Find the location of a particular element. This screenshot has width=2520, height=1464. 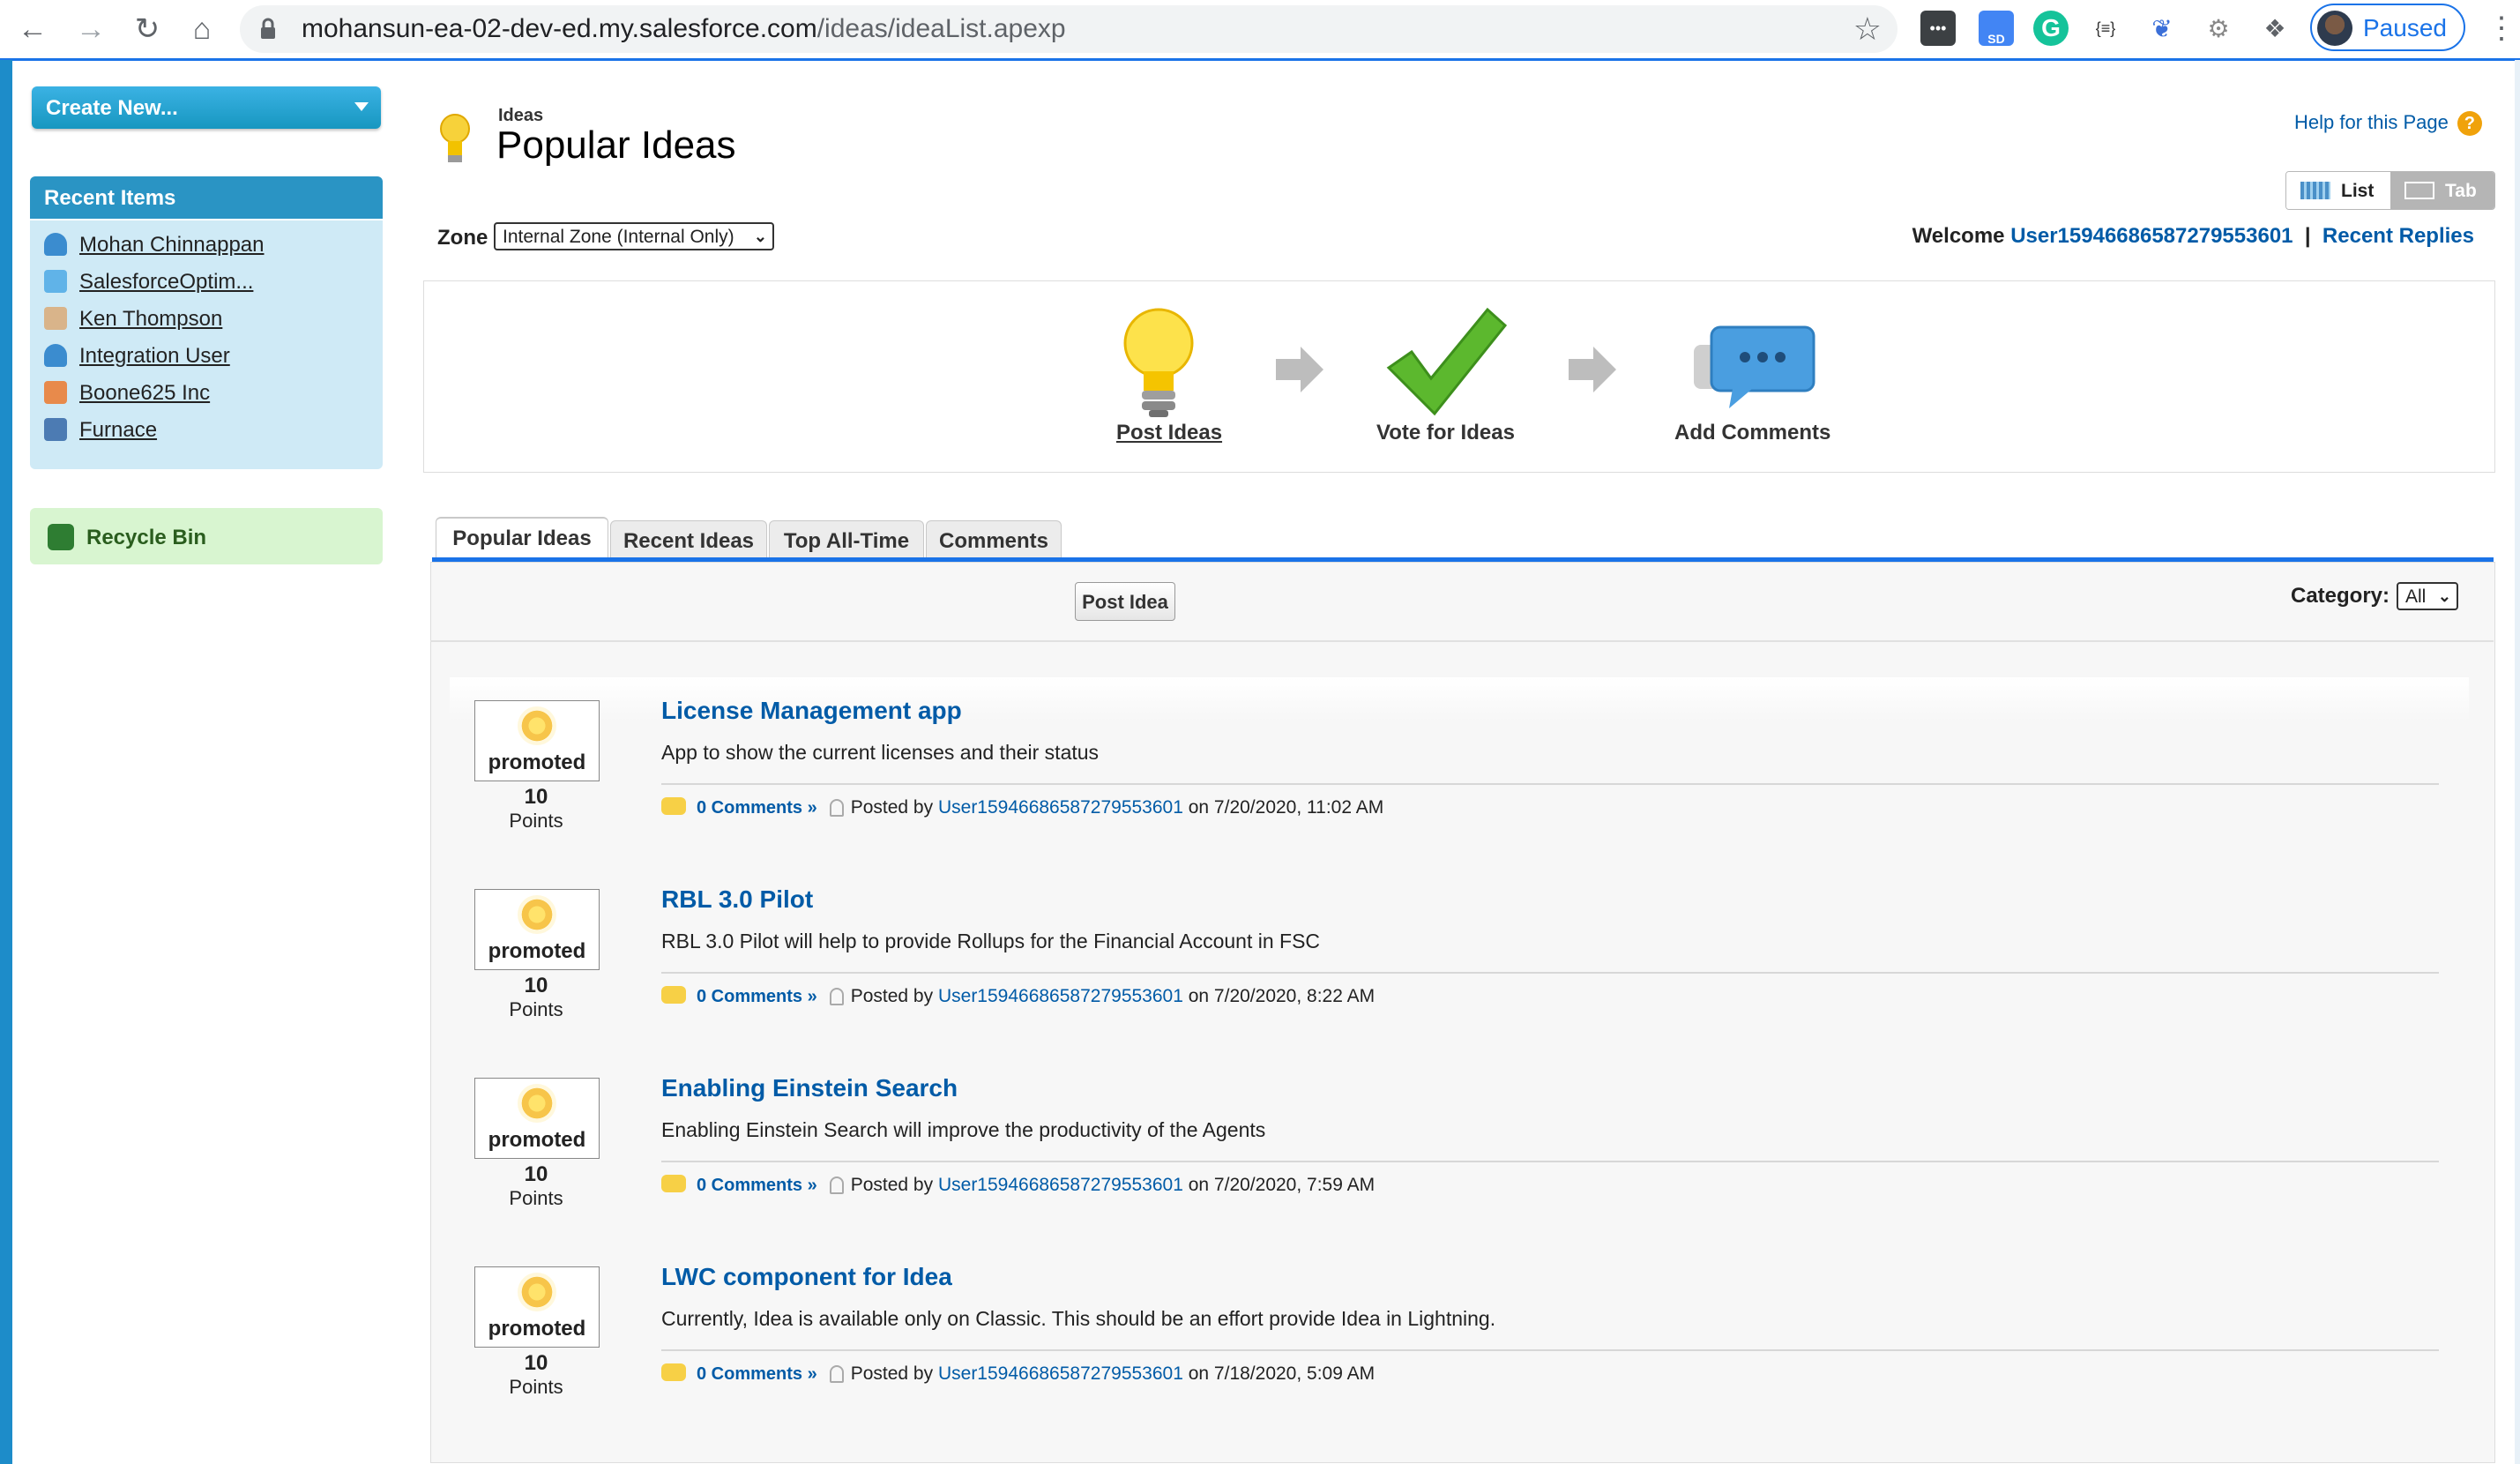

add-comments-label: Add Comments is located at coordinates (1752, 432).